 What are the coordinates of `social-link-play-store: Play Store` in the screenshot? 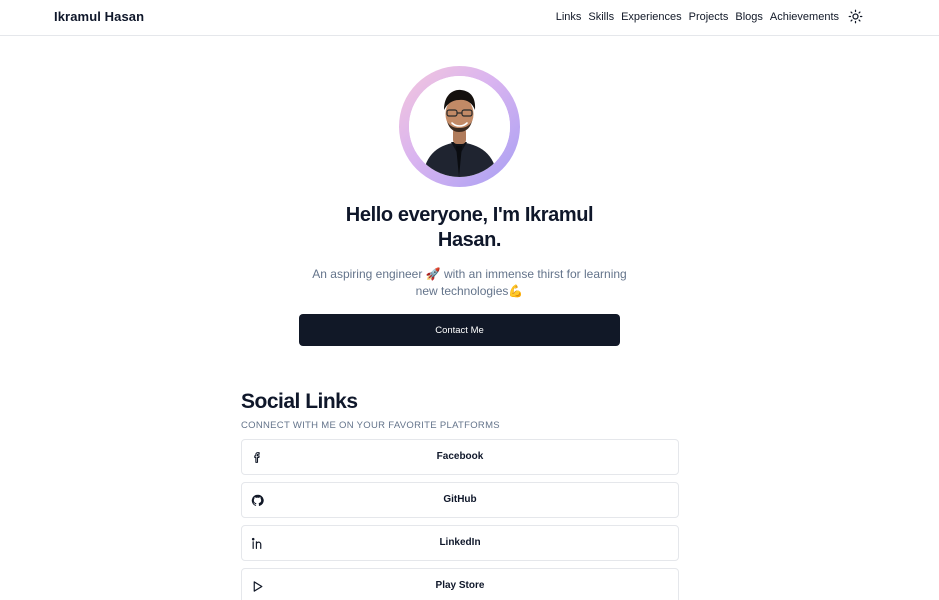 It's located at (460, 584).